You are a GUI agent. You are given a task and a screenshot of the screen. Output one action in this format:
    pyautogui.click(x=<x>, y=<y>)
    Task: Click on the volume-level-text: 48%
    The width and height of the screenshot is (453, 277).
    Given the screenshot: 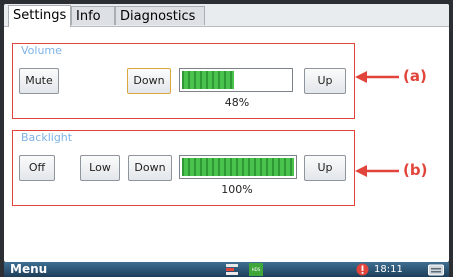 What is the action you would take?
    pyautogui.click(x=237, y=102)
    